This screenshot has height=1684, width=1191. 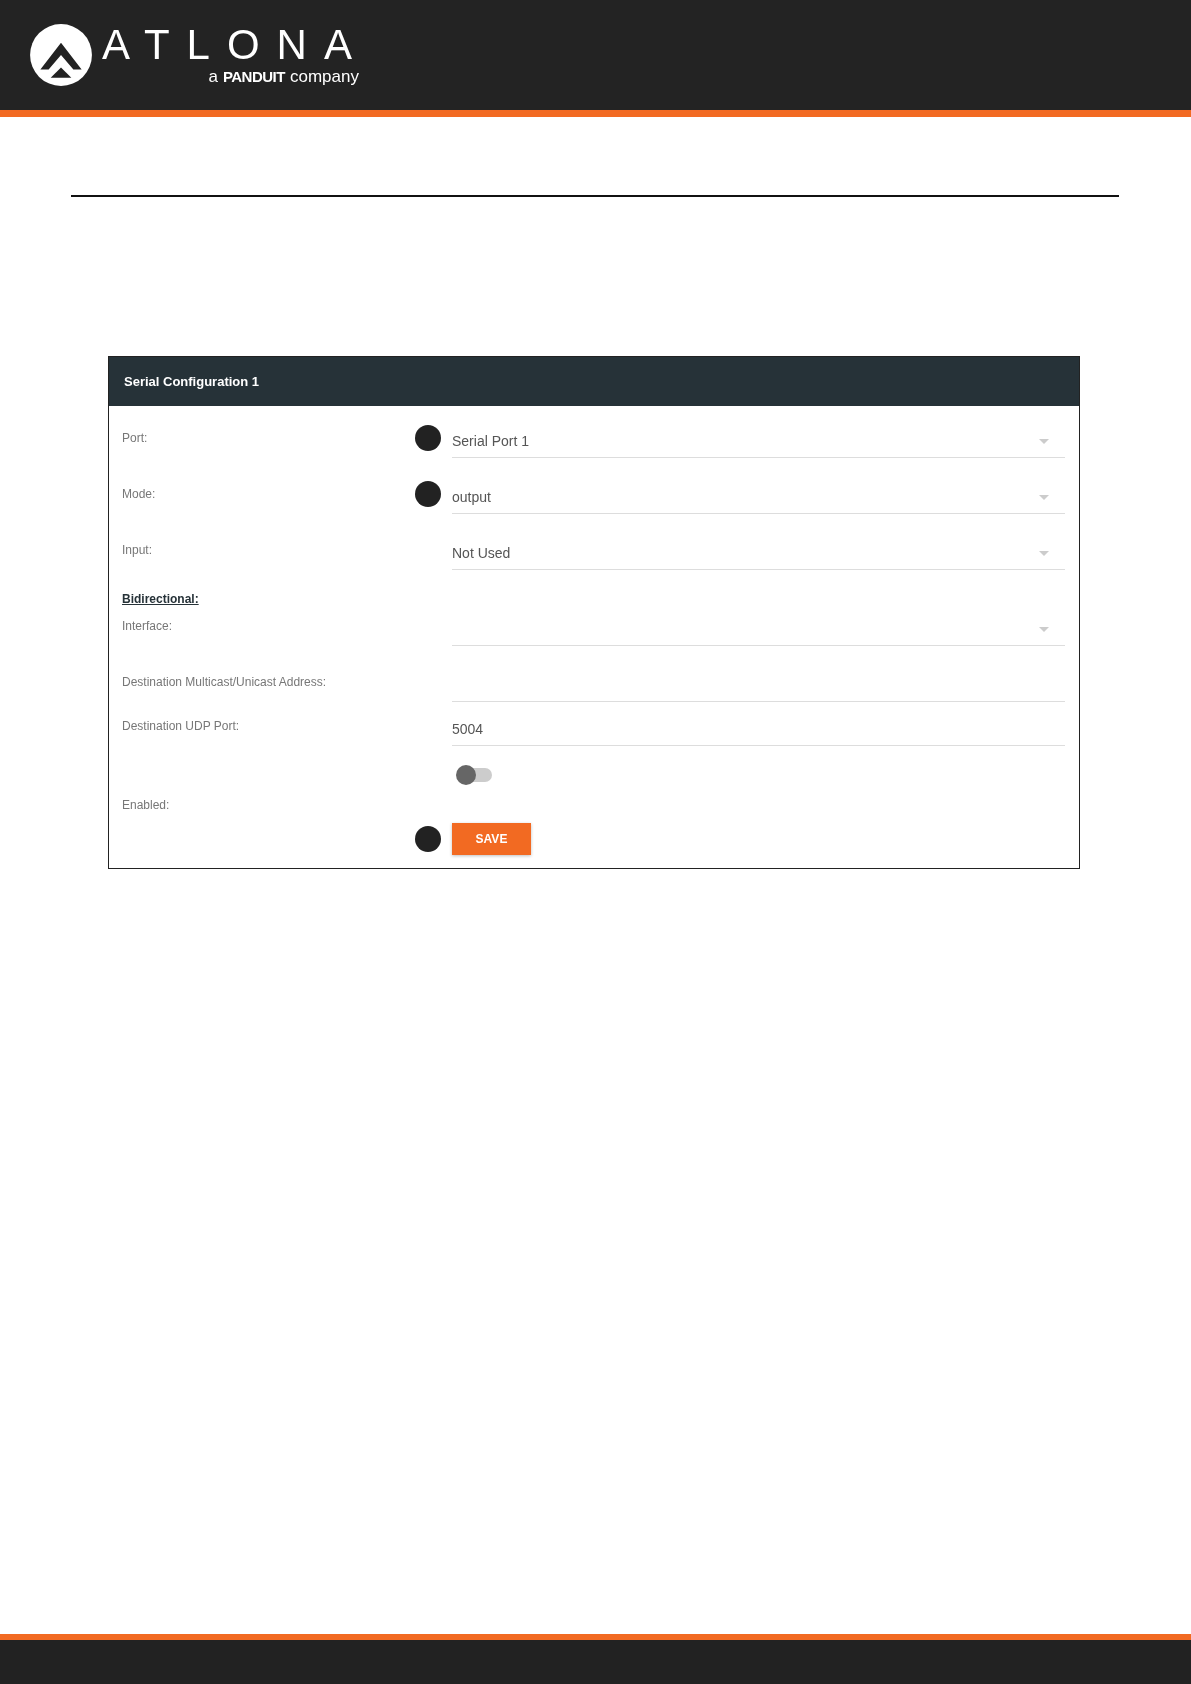 What do you see at coordinates (235, 45) in the screenshot?
I see `brand-wordmark: ATLONA` at bounding box center [235, 45].